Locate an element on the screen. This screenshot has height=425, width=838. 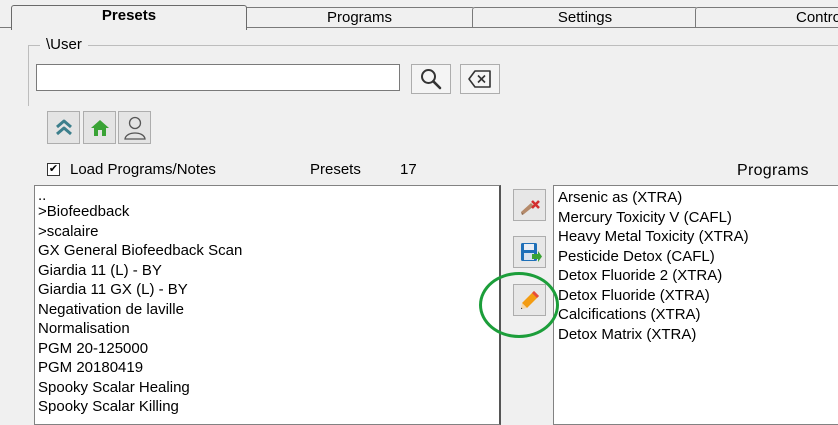
user-button is located at coordinates (134, 127).